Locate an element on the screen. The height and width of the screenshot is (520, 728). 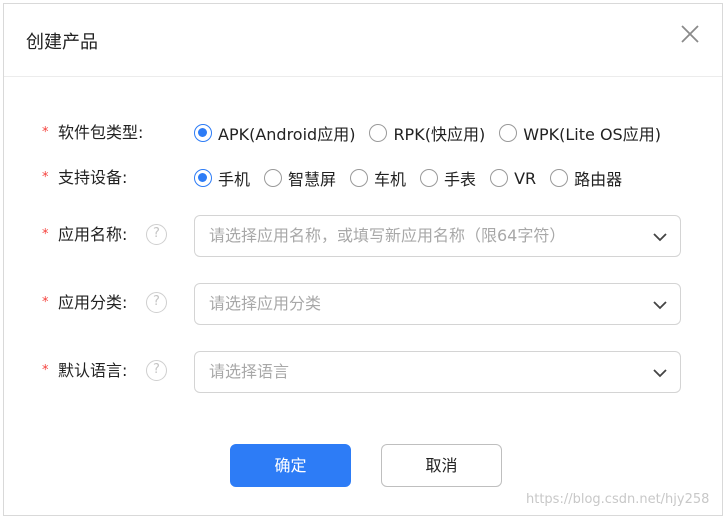
watermark-text: https://blog.csdn.net/hjy258 is located at coordinates (618, 499).